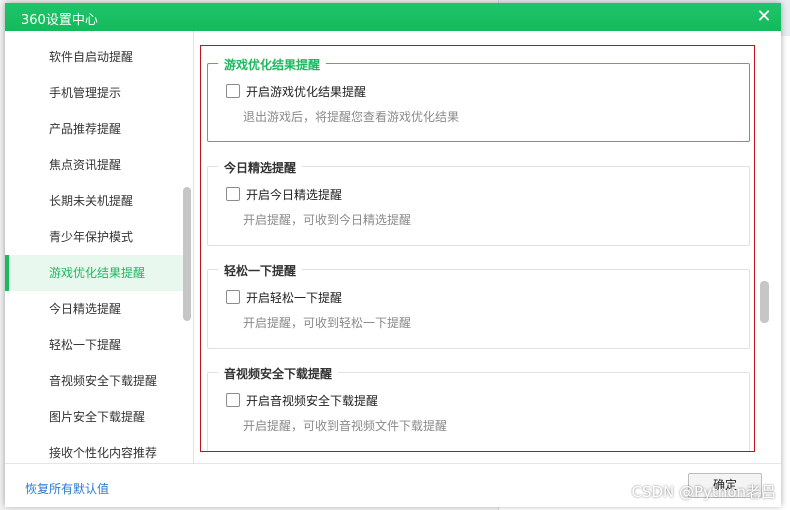 Image resolution: width=790 pixels, height=510 pixels. Describe the element at coordinates (260, 270) in the screenshot. I see `group-title: 轻松一下提醒` at that location.